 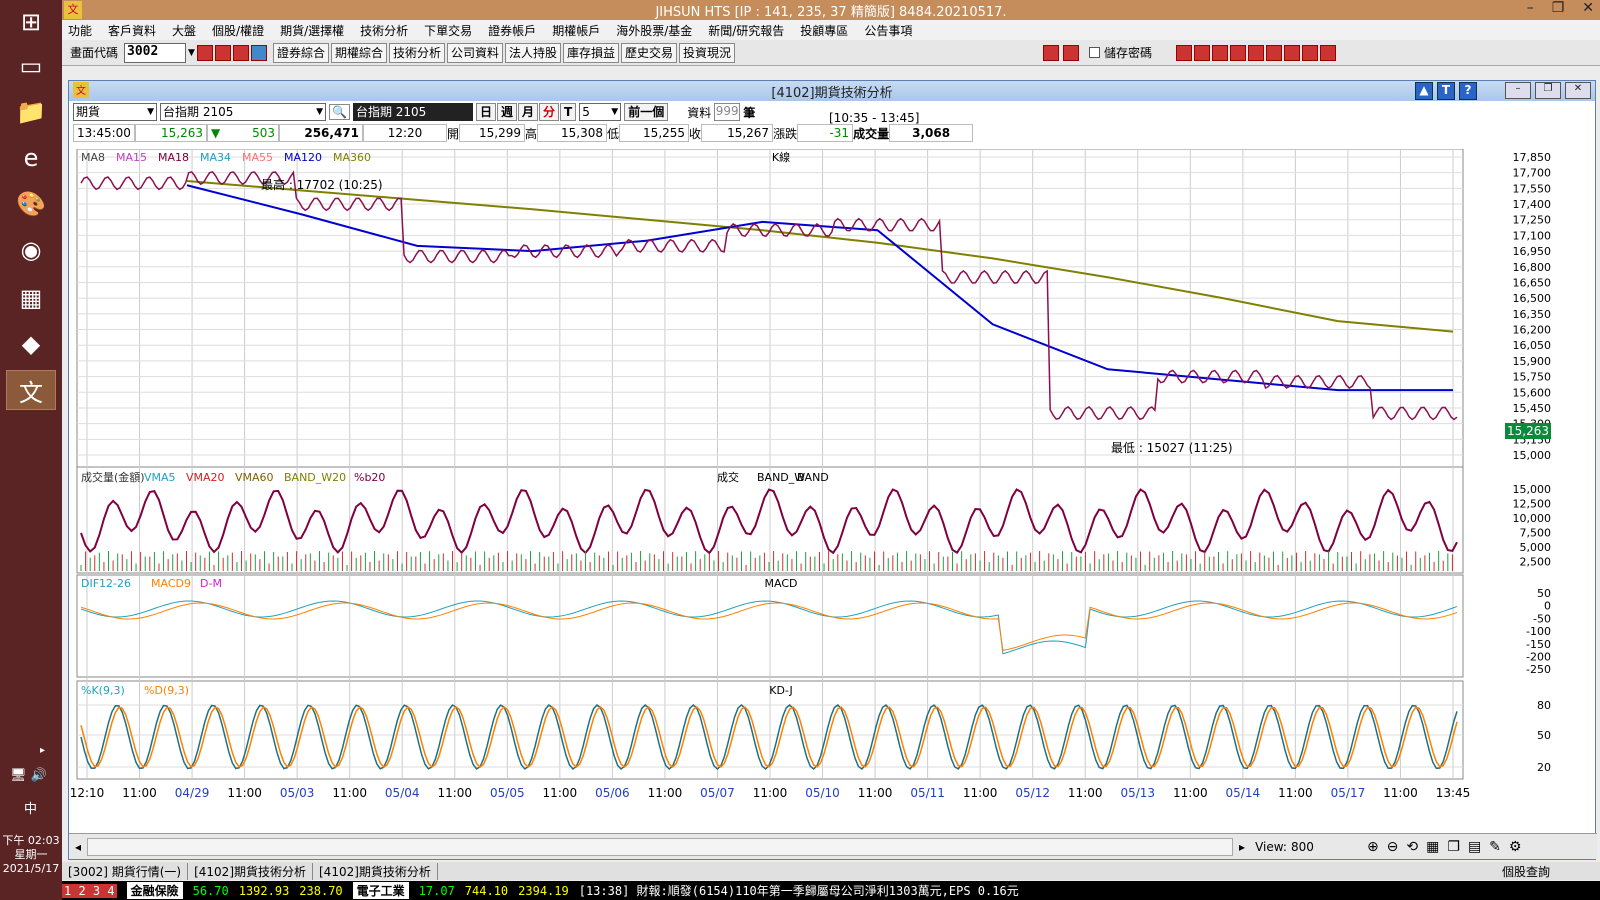 I want to click on macd-y-tick: -250, so click(x=1538, y=669).